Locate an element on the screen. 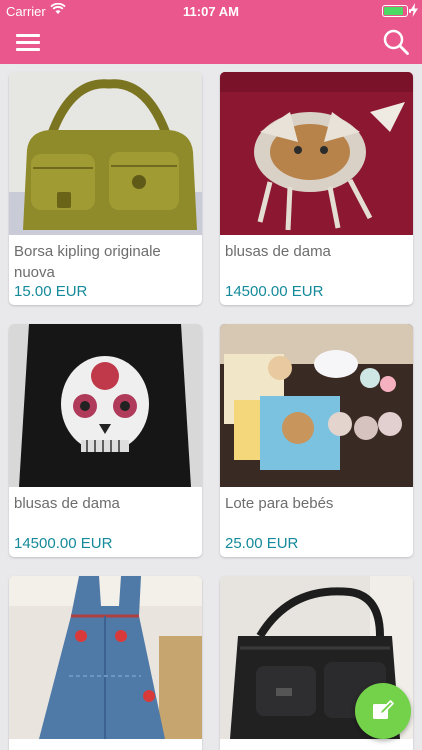  app-header: Carrier 11:07 AM is located at coordinates (211, 32).